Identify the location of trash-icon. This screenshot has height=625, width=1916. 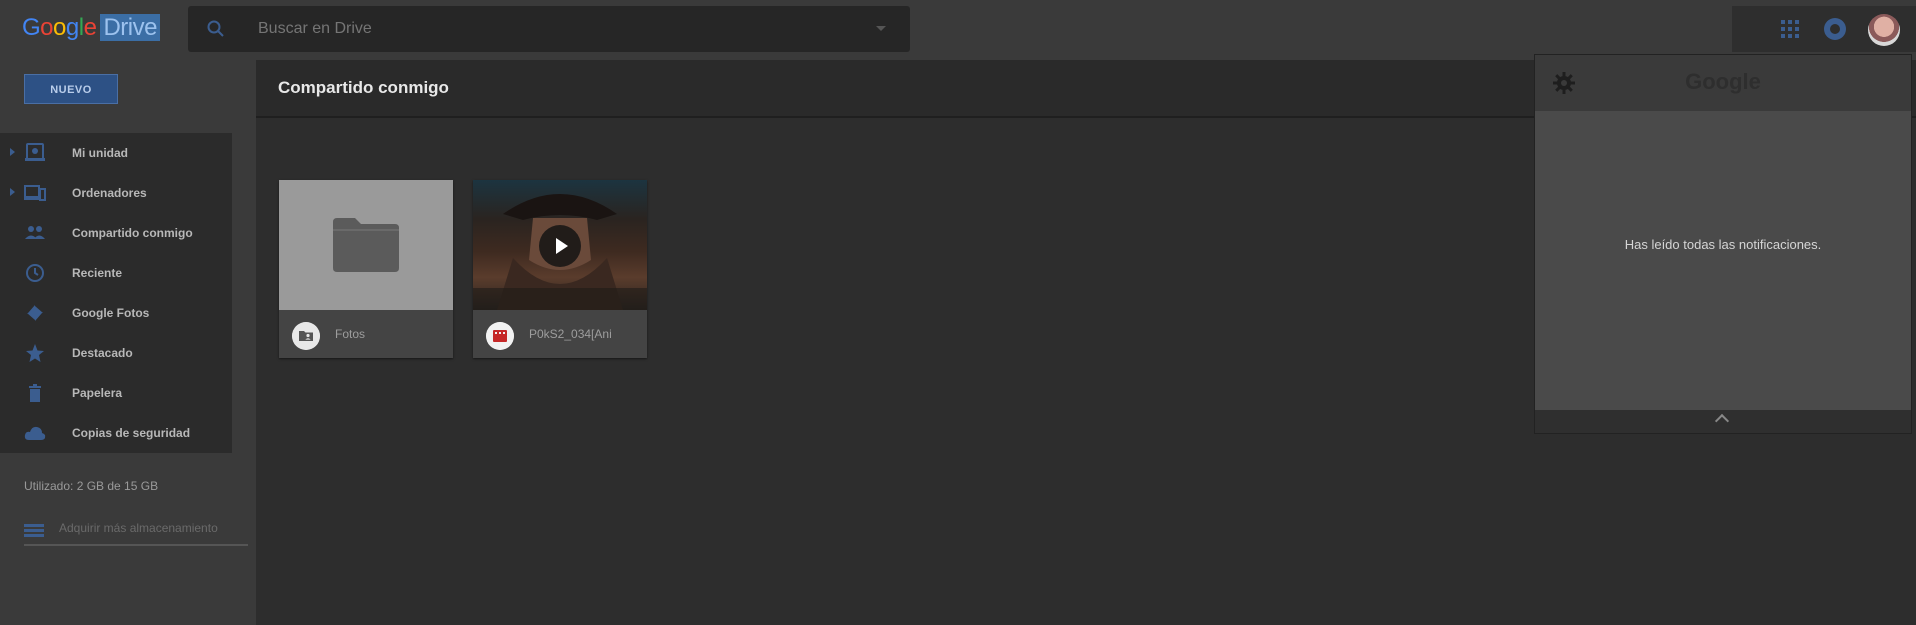
(35, 393).